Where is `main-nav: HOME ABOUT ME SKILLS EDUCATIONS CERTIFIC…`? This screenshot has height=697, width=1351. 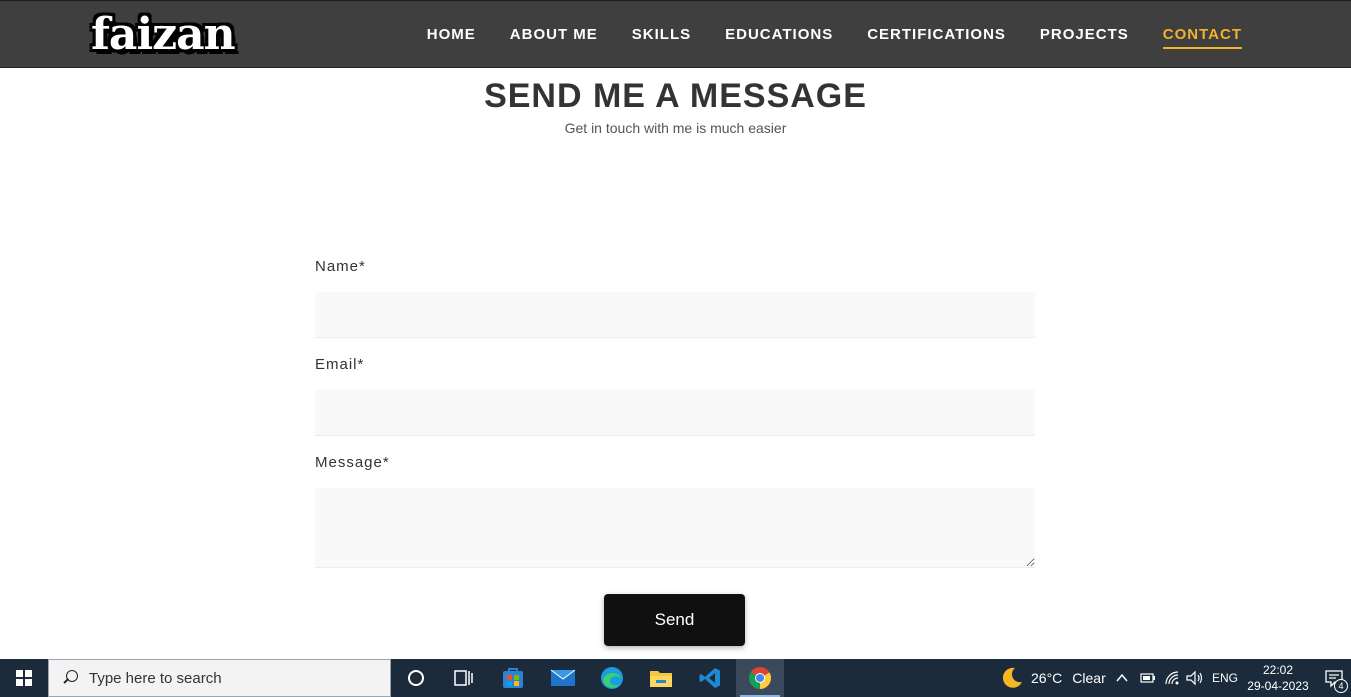 main-nav: HOME ABOUT ME SKILLS EDUCATIONS CERTIFIC… is located at coordinates (834, 37).